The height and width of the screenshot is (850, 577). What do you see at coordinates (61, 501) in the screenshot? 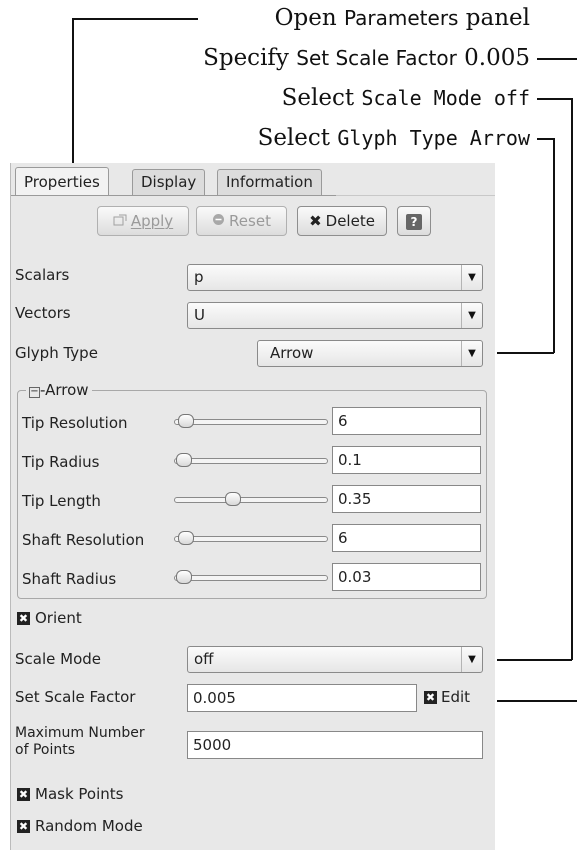
I see `tip-length-label: Tip Length` at bounding box center [61, 501].